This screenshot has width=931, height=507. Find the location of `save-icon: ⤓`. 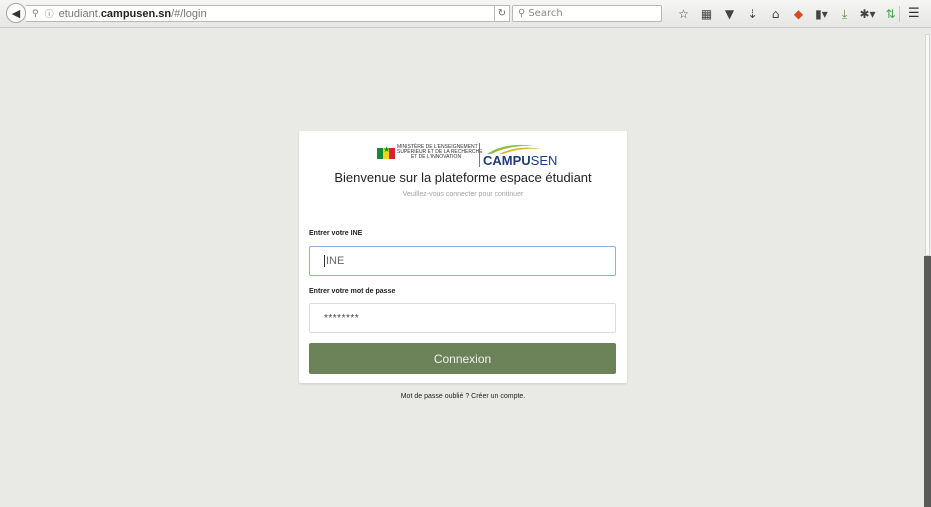

save-icon: ⤓ is located at coordinates (844, 14).